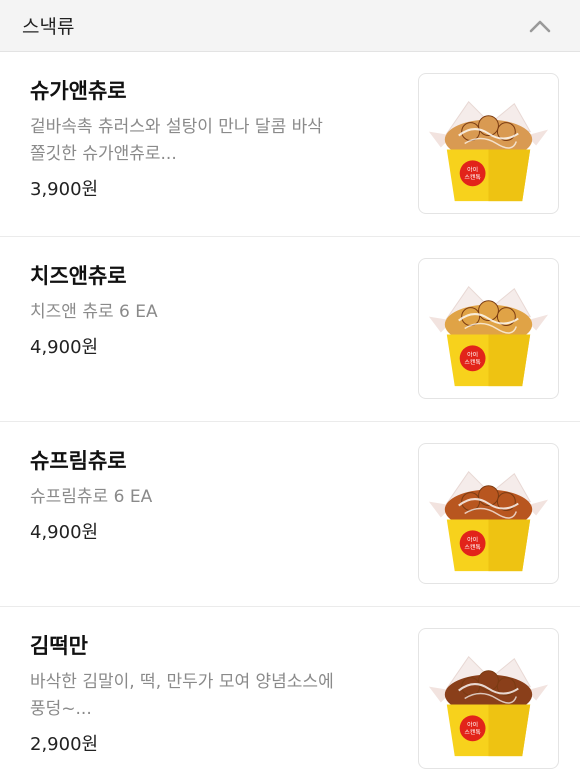  I want to click on menu-item-name: 김떡만, so click(59, 646).